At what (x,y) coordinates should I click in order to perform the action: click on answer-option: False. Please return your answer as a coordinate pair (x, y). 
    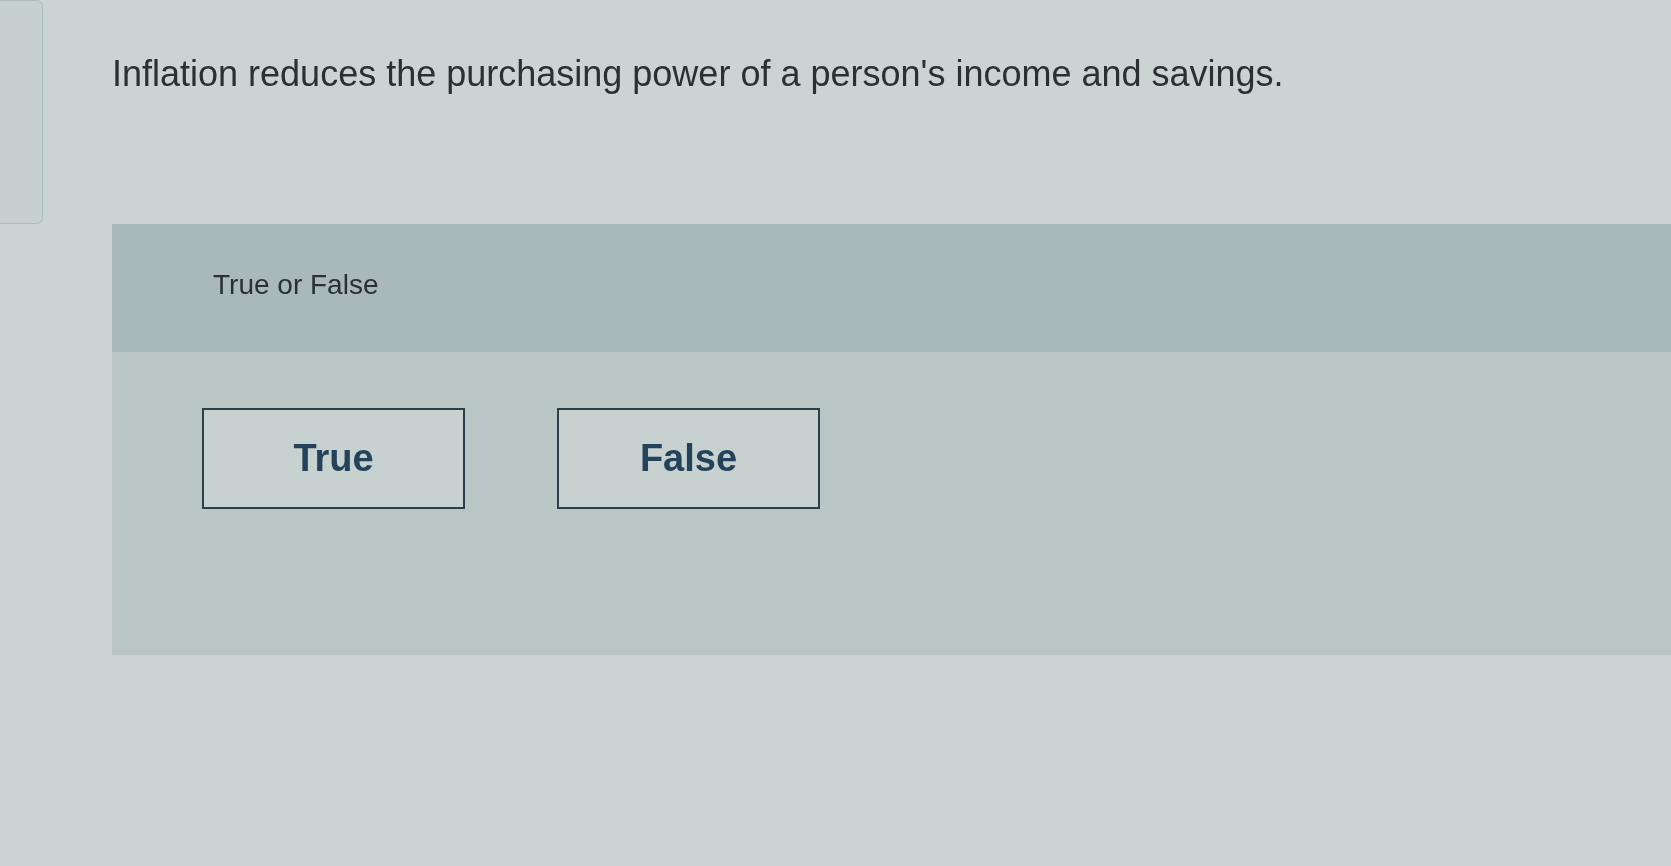
    Looking at the image, I should click on (688, 458).